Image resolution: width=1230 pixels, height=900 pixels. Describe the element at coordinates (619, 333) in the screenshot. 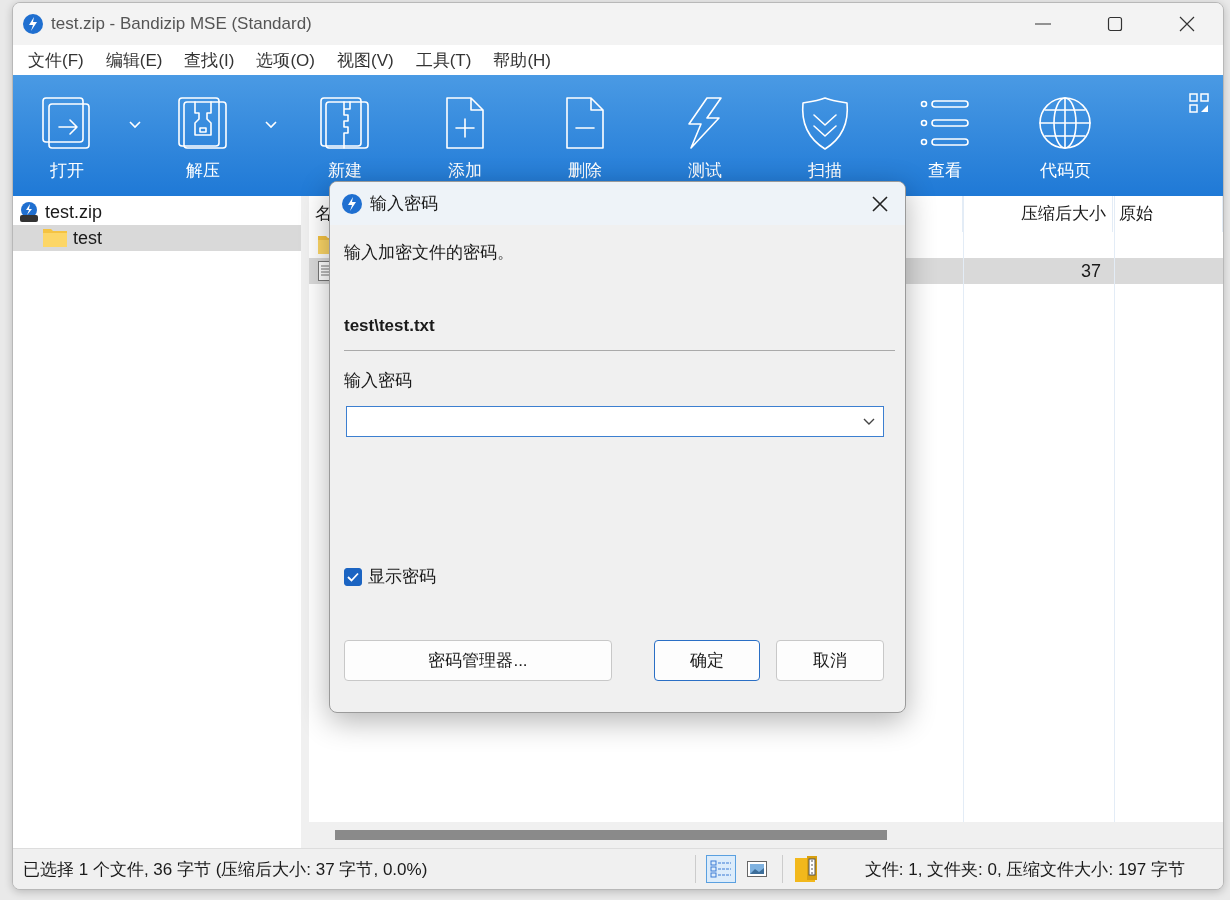

I see `file-path: test\test.txt` at that location.